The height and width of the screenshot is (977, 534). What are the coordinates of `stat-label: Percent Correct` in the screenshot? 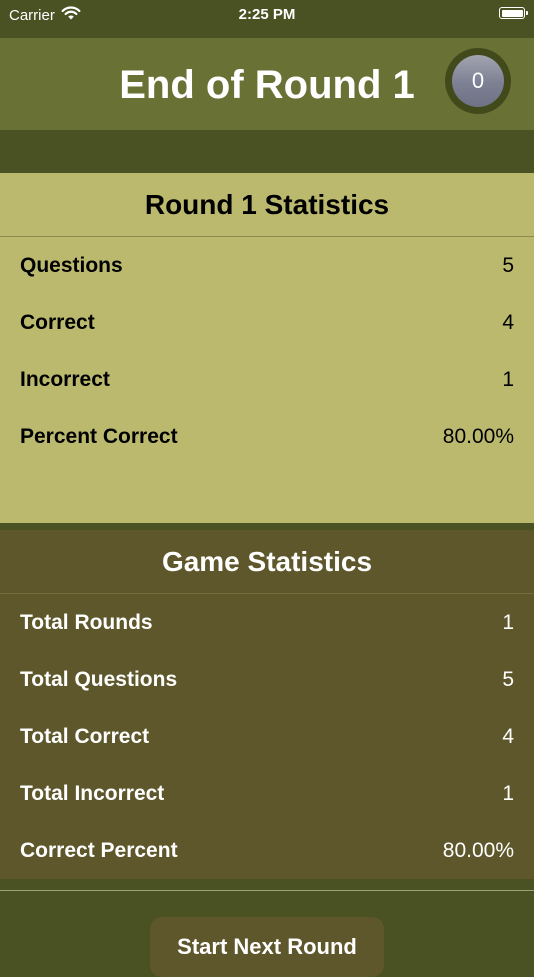 It's located at (99, 436).